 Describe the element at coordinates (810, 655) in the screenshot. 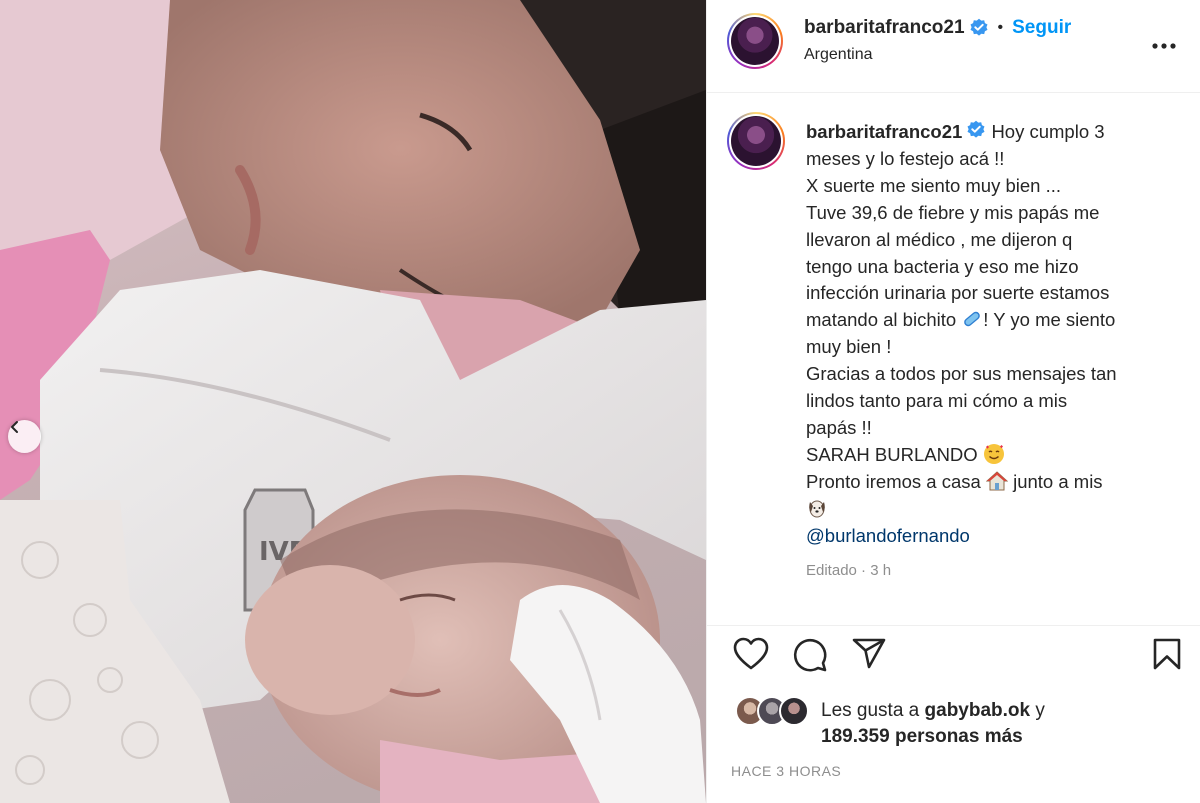

I see `comment-icon` at that location.